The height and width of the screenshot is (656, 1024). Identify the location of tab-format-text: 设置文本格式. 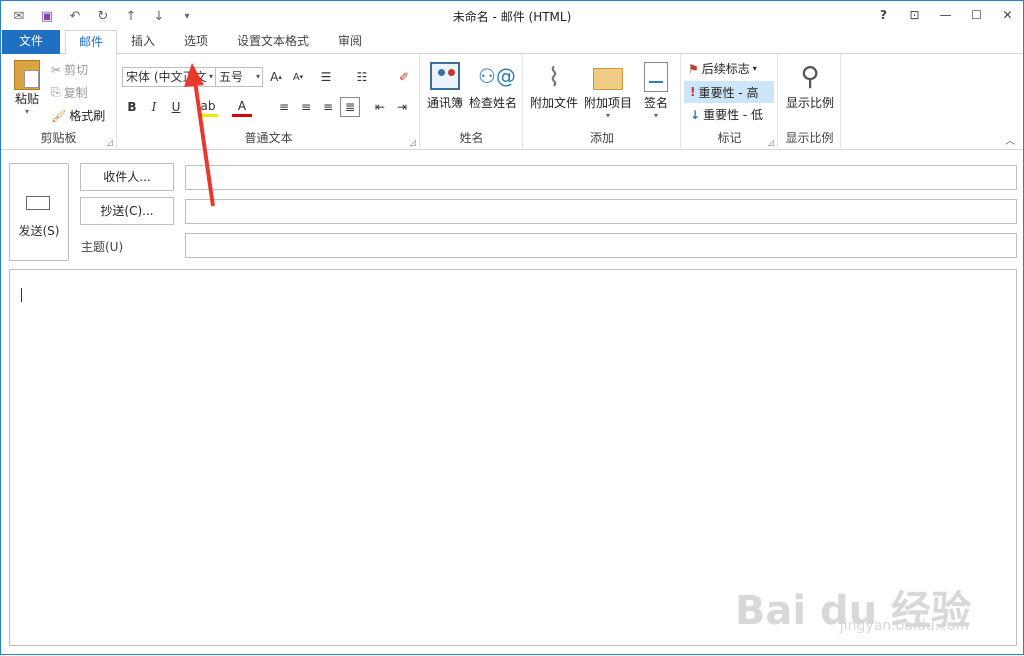
(273, 42).